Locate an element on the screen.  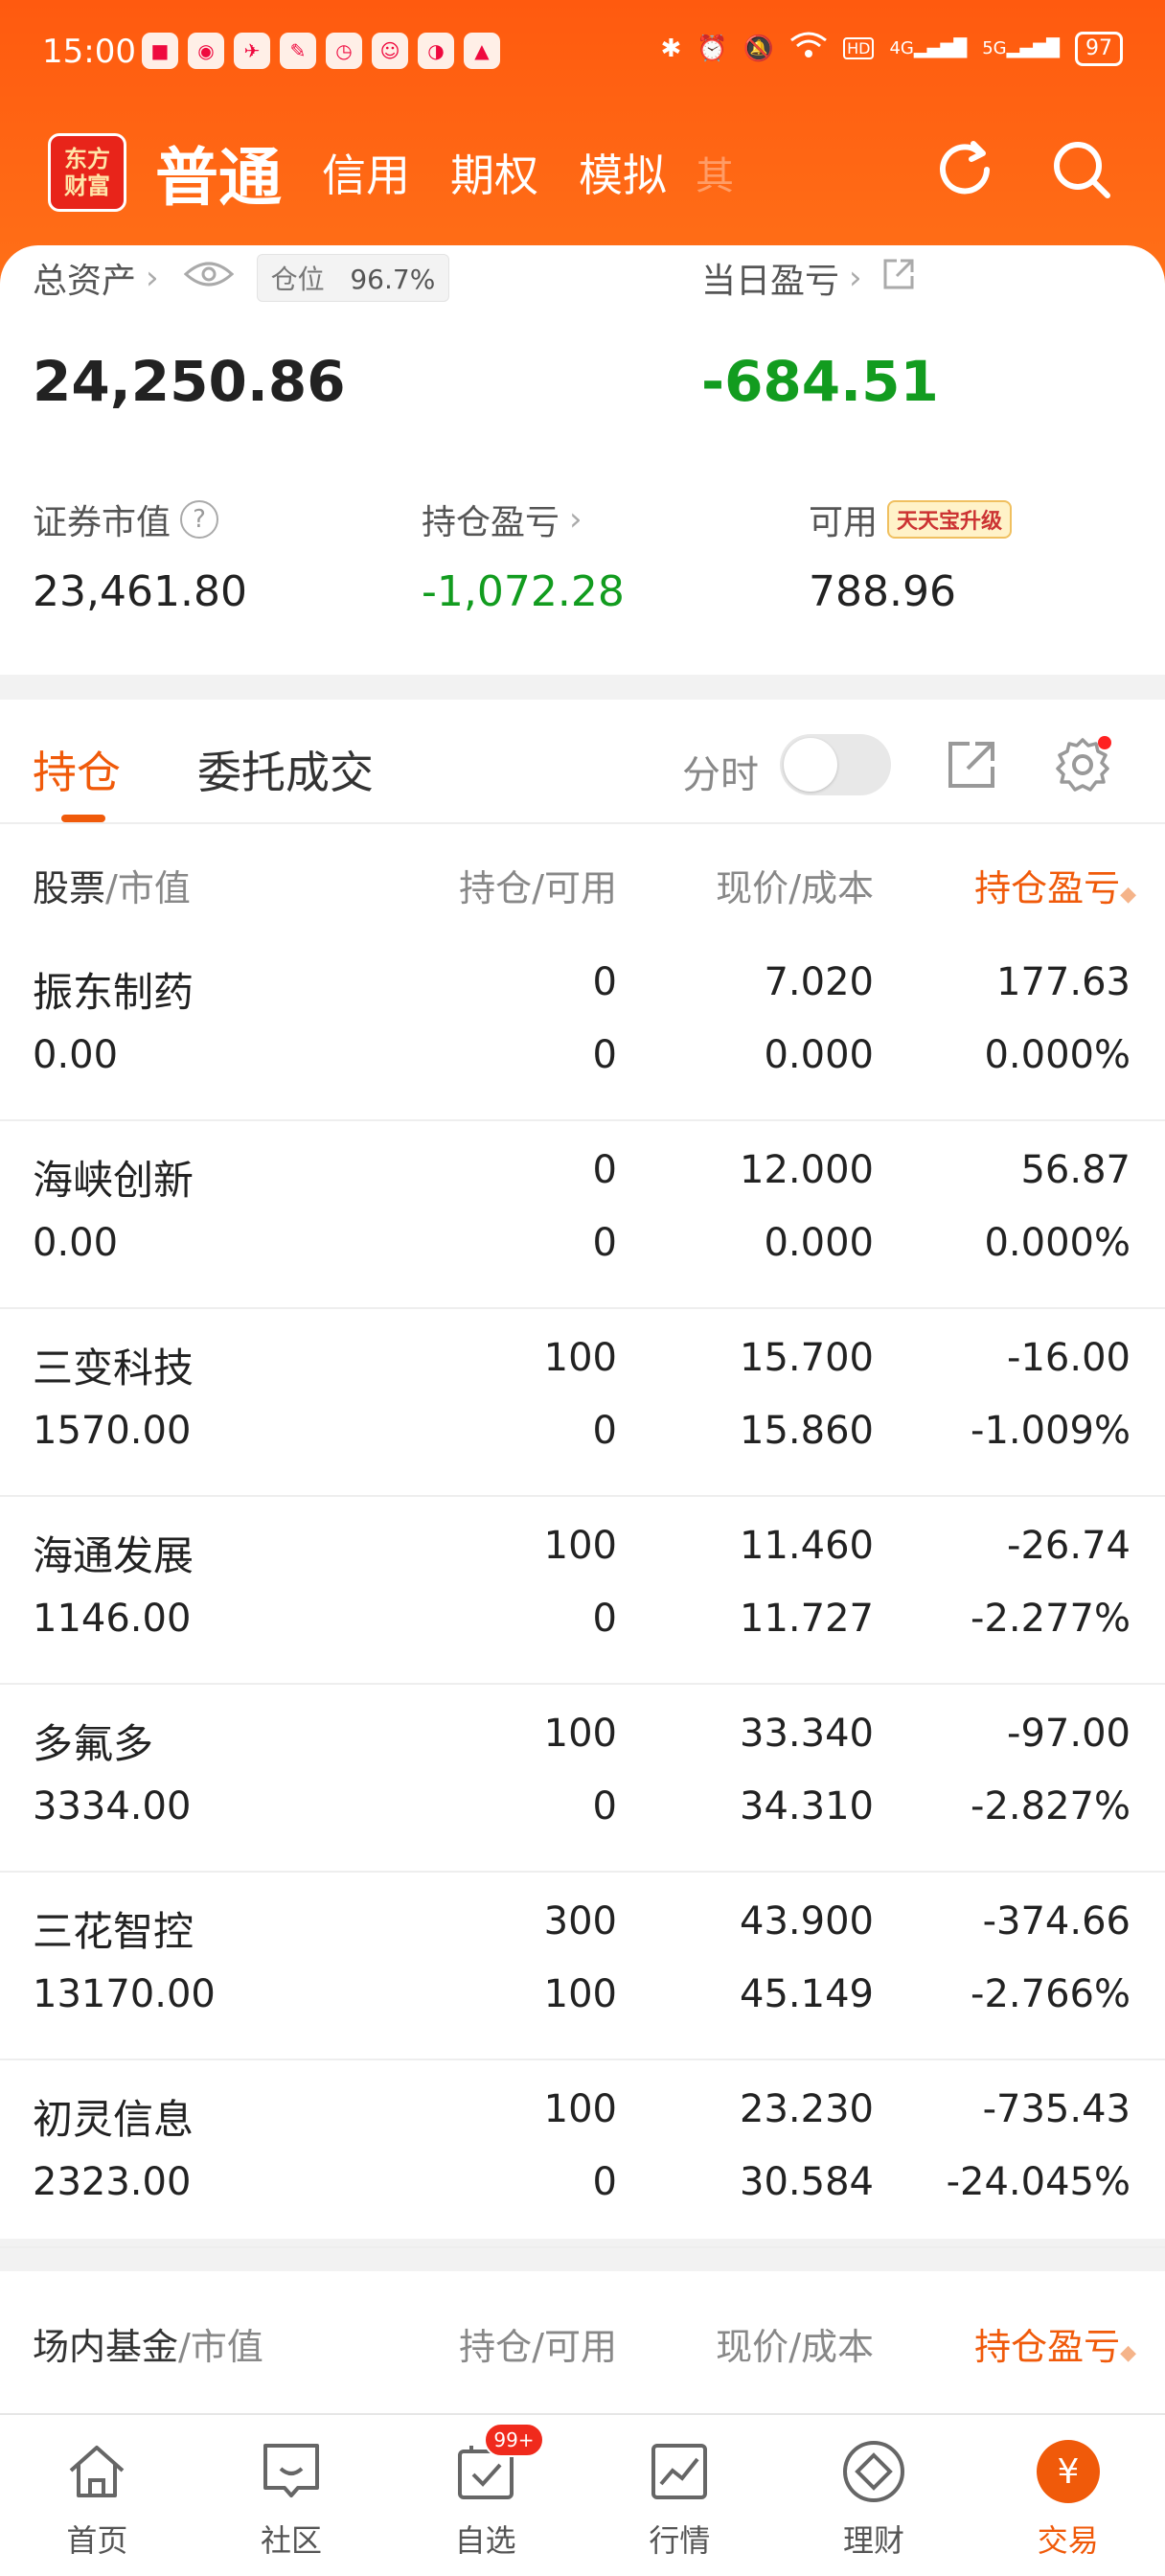
cost-price: 30.584 is located at coordinates (807, 2182).